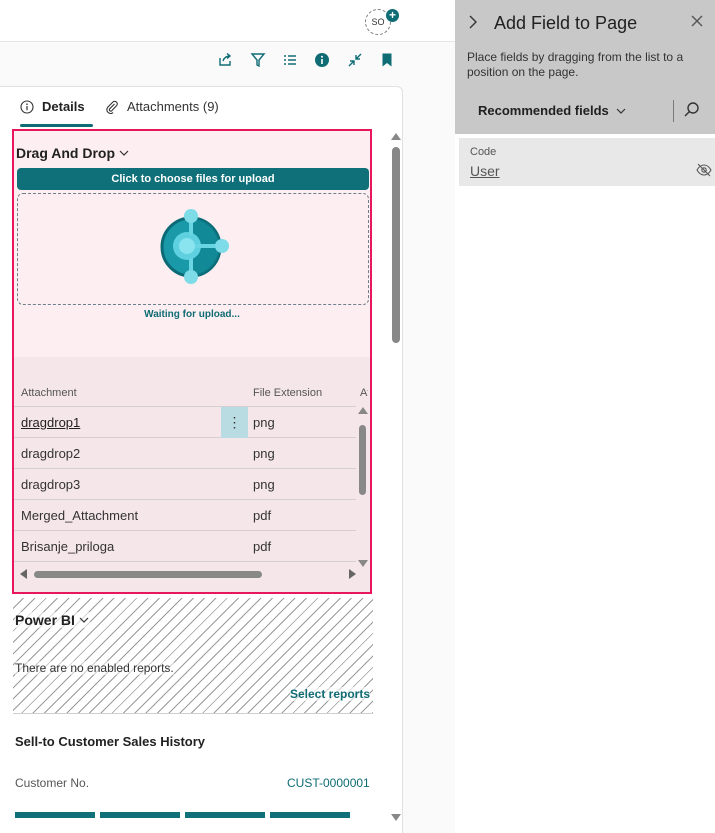 This screenshot has height=833, width=715. Describe the element at coordinates (290, 60) in the screenshot. I see `list-icon` at that location.